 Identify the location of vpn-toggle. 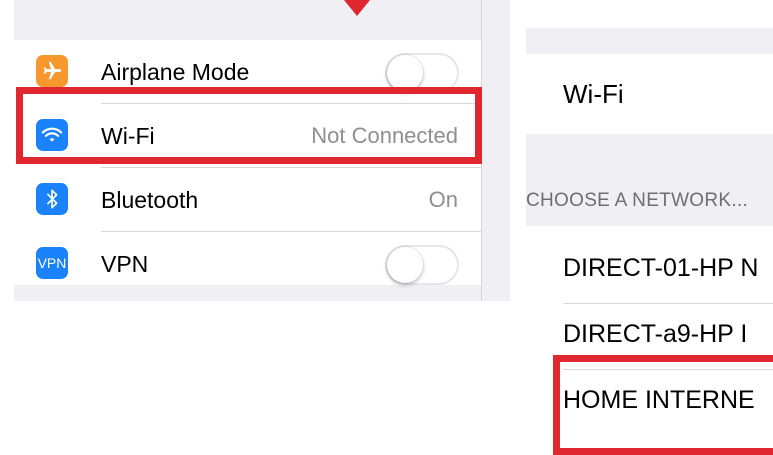
(422, 265).